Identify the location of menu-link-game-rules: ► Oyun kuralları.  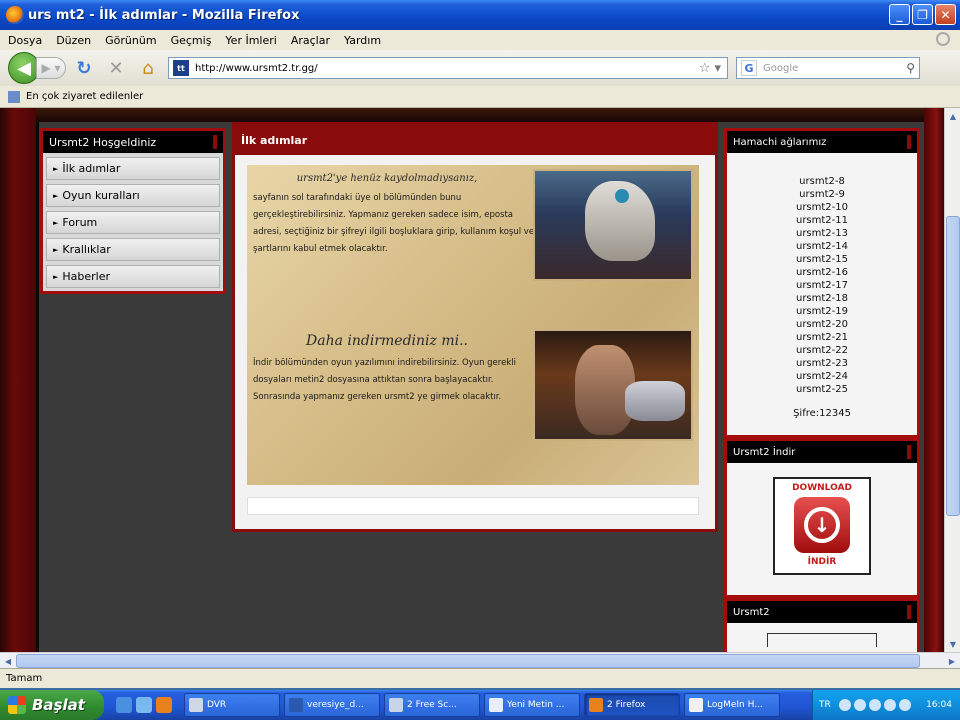
(133, 195).